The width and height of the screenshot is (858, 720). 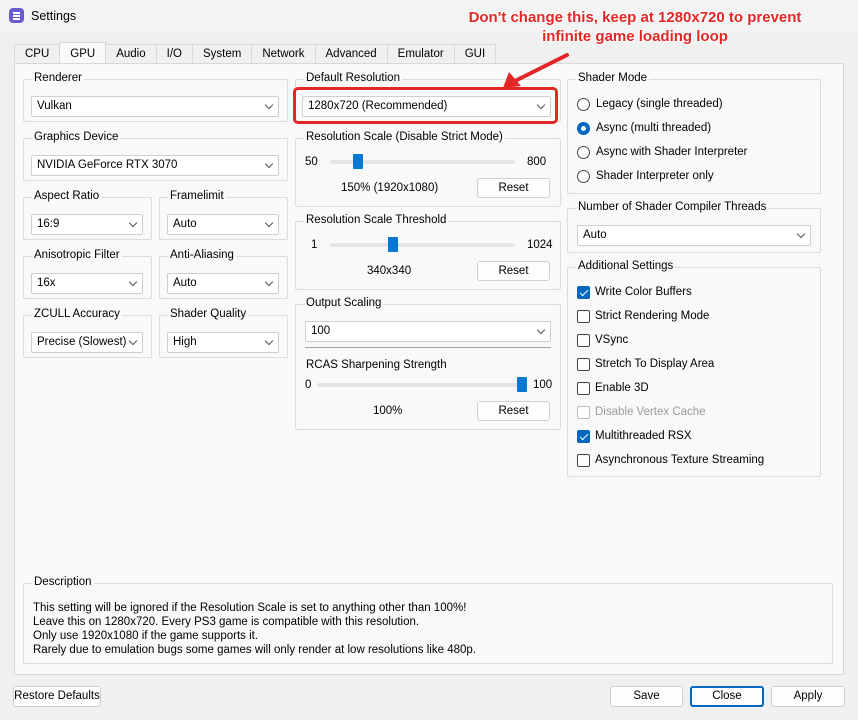 I want to click on resolution-scale-slider, so click(x=358, y=161).